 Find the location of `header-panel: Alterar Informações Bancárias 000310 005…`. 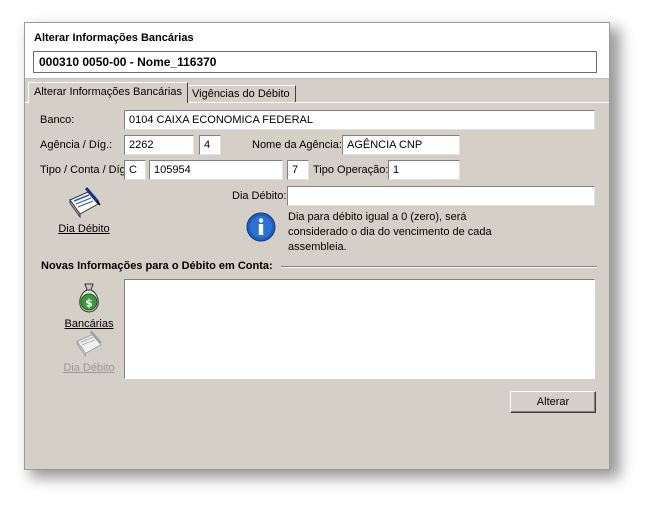

header-panel: Alterar Informações Bancárias 000310 005… is located at coordinates (317, 51).